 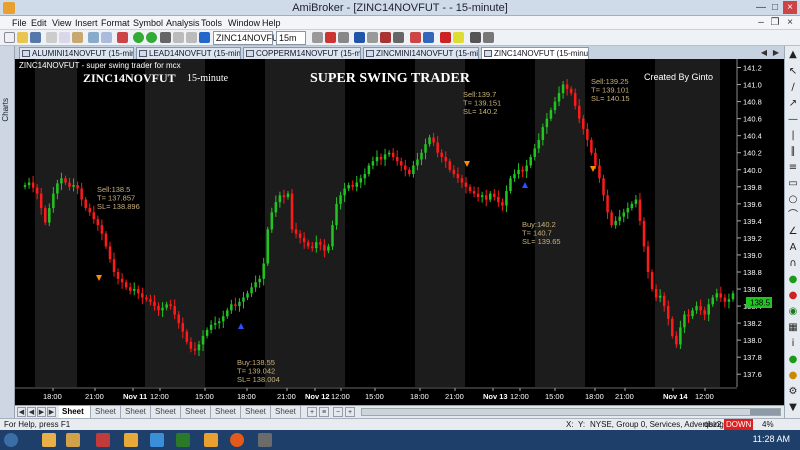 What do you see at coordinates (106, 417) in the screenshot?
I see `sheet-tab-2: Sheet 2` at bounding box center [106, 417].